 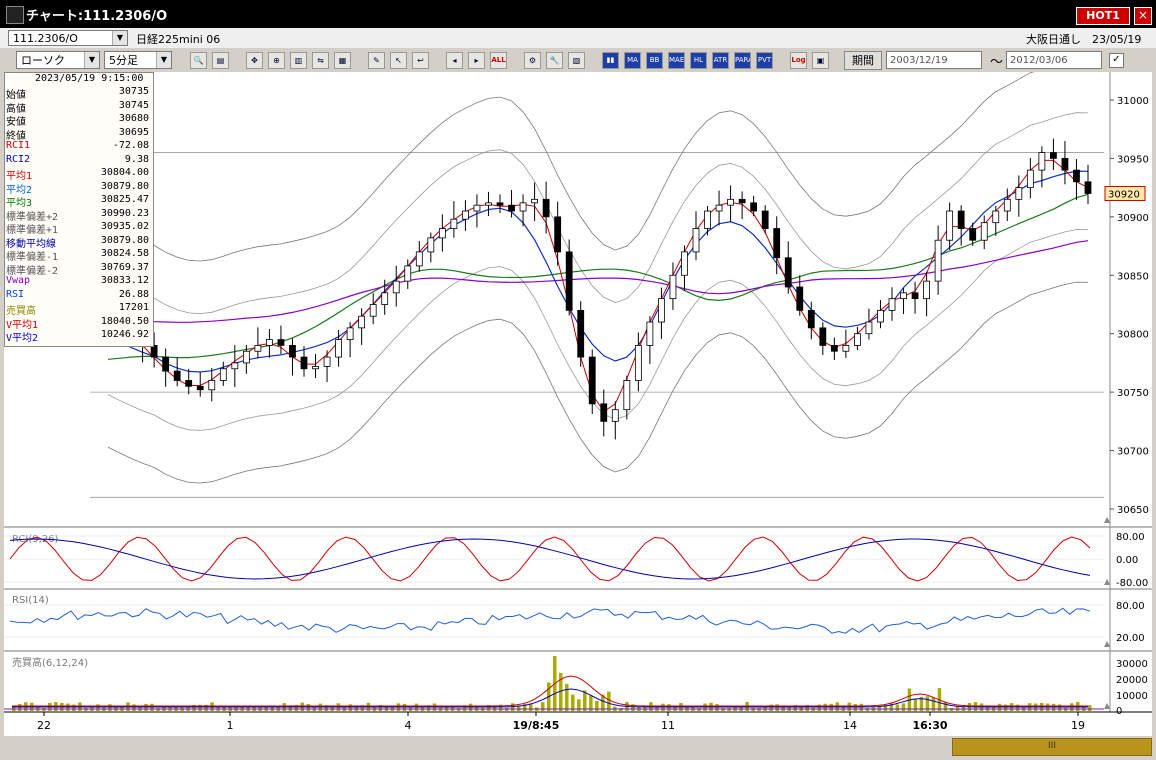 I want to click on info-row: 始値 30735, so click(x=78, y=93).